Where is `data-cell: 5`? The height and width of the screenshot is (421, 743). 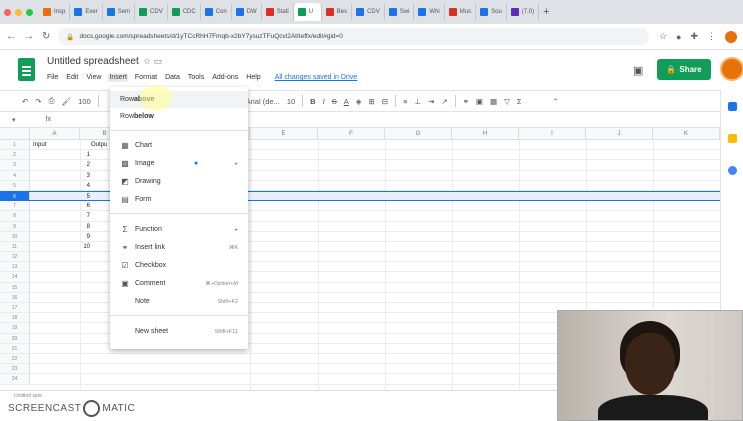
data-cell: 5 is located at coordinates (75, 196).